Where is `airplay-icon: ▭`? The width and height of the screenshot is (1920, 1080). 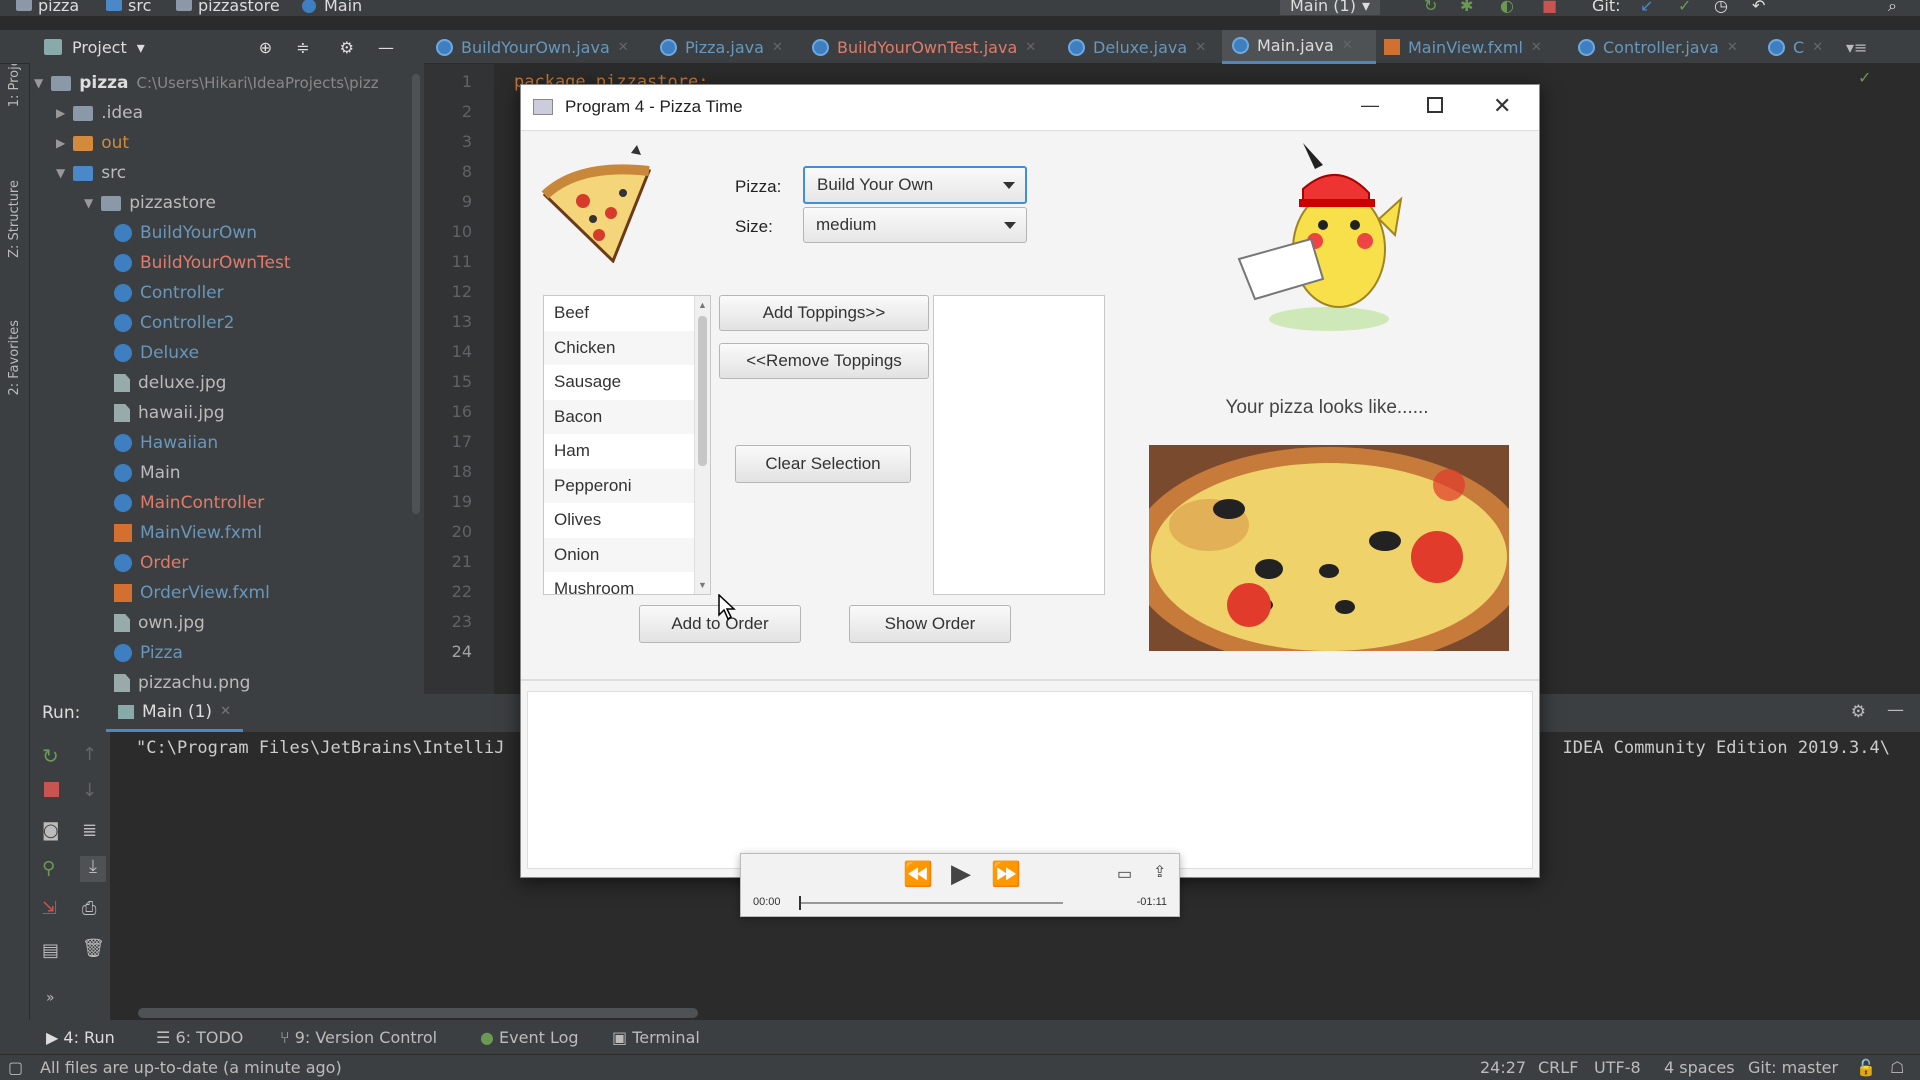 airplay-icon: ▭ is located at coordinates (1124, 874).